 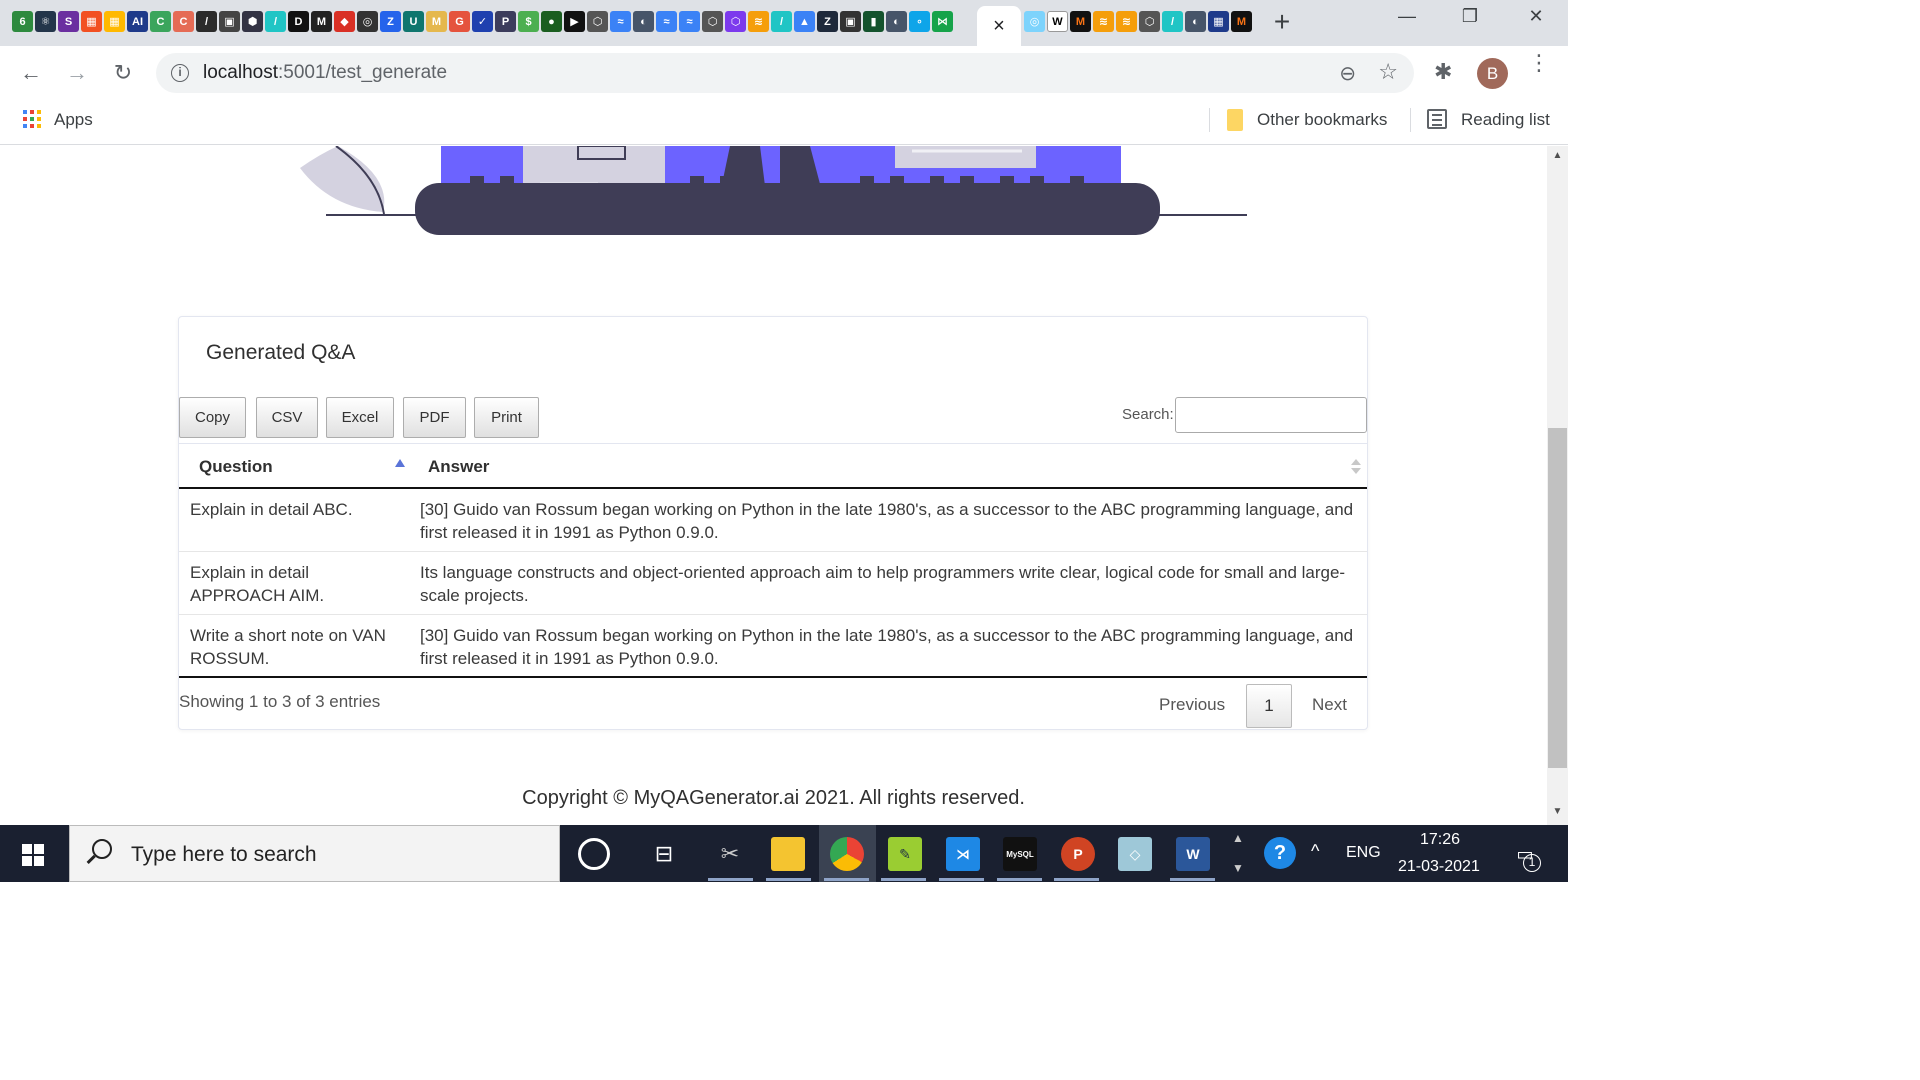 What do you see at coordinates (1492, 73) in the screenshot?
I see `profile-avatar: B` at bounding box center [1492, 73].